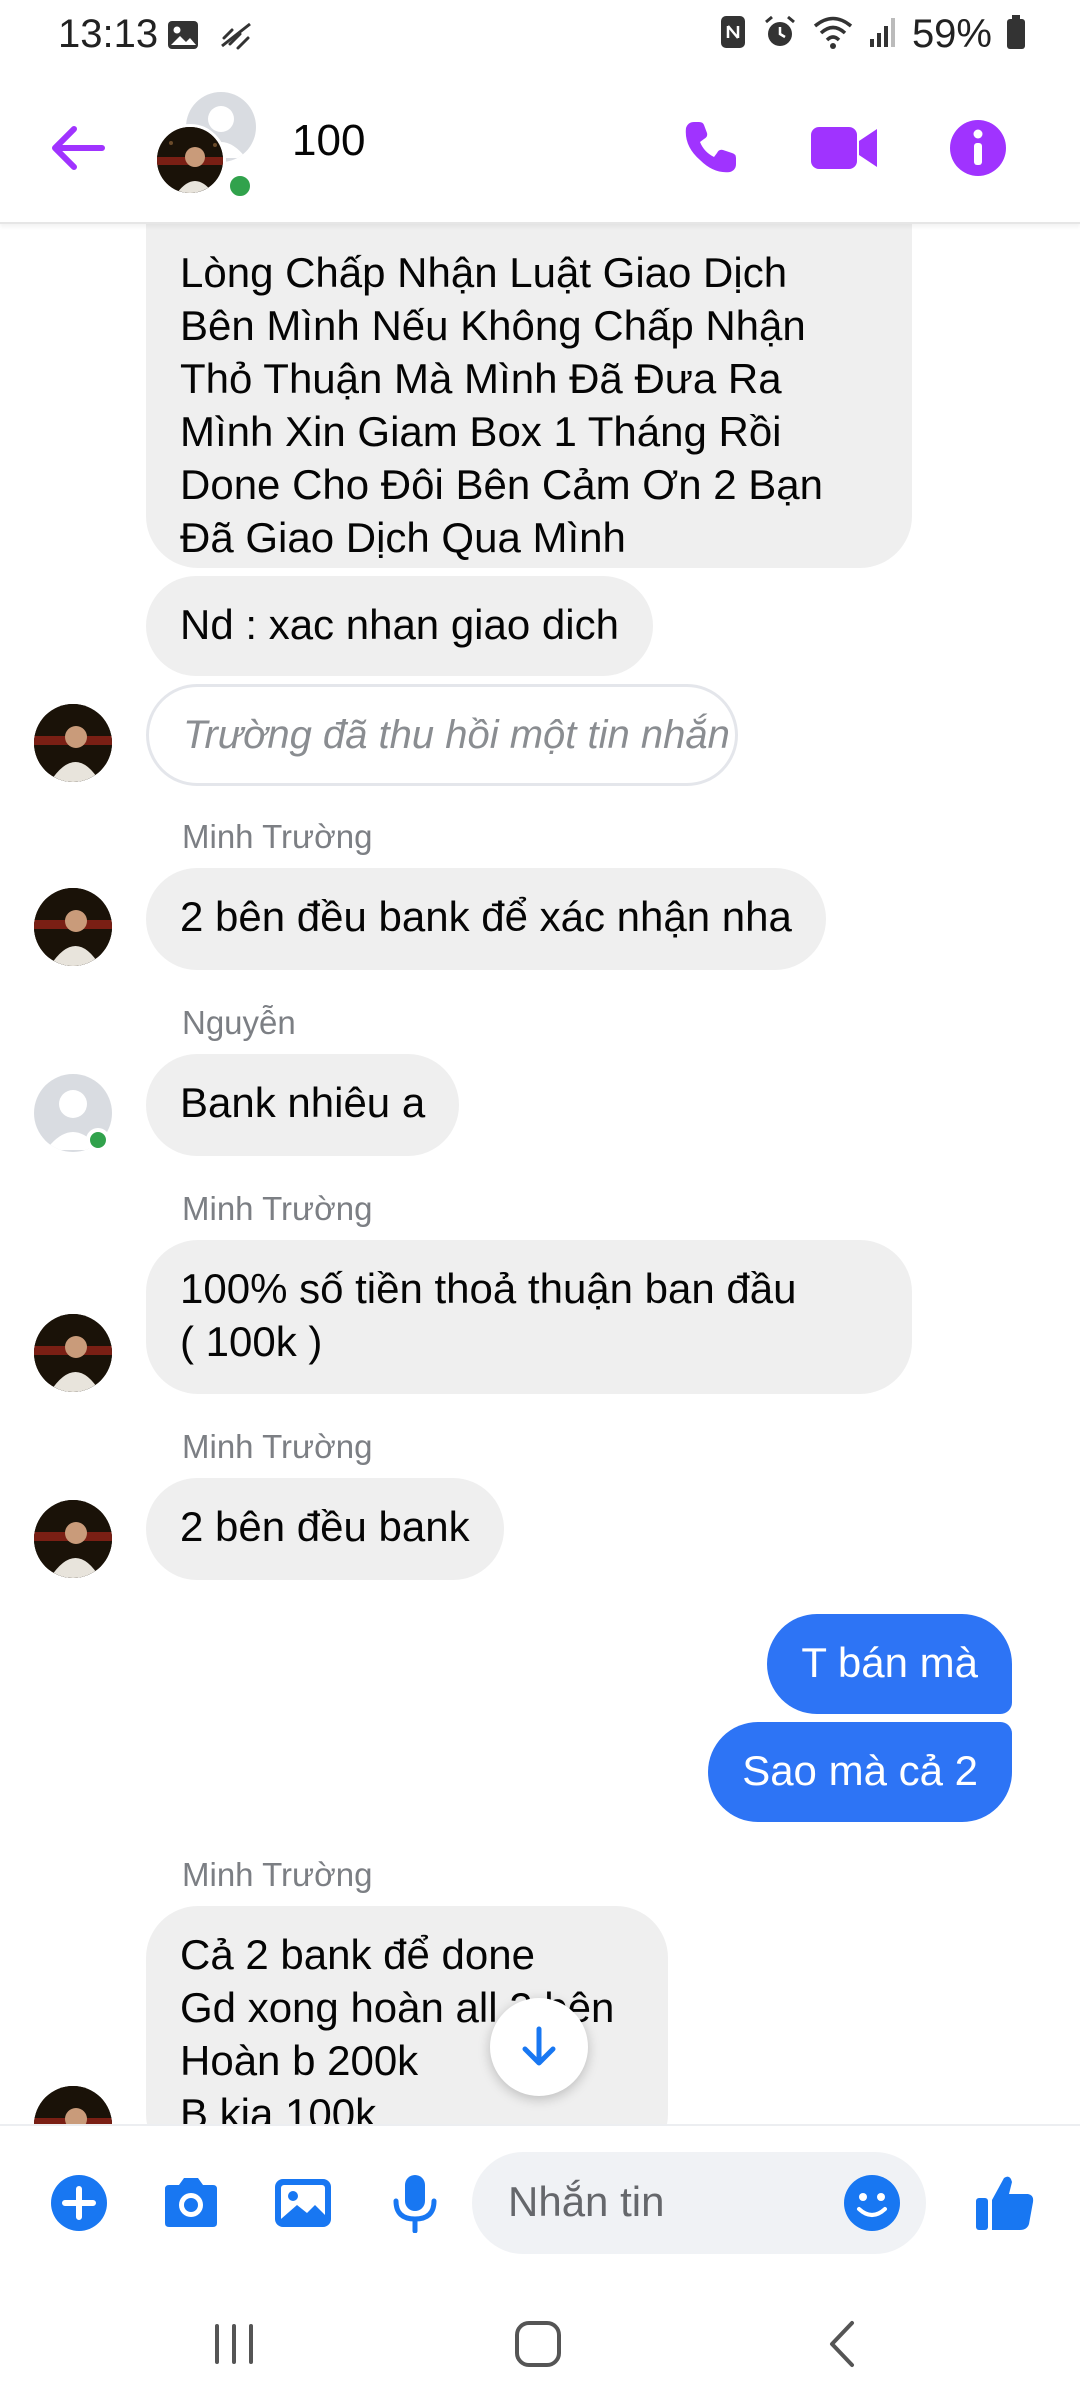 The image size is (1080, 2408). I want to click on recent-apps-icon, so click(234, 2344).